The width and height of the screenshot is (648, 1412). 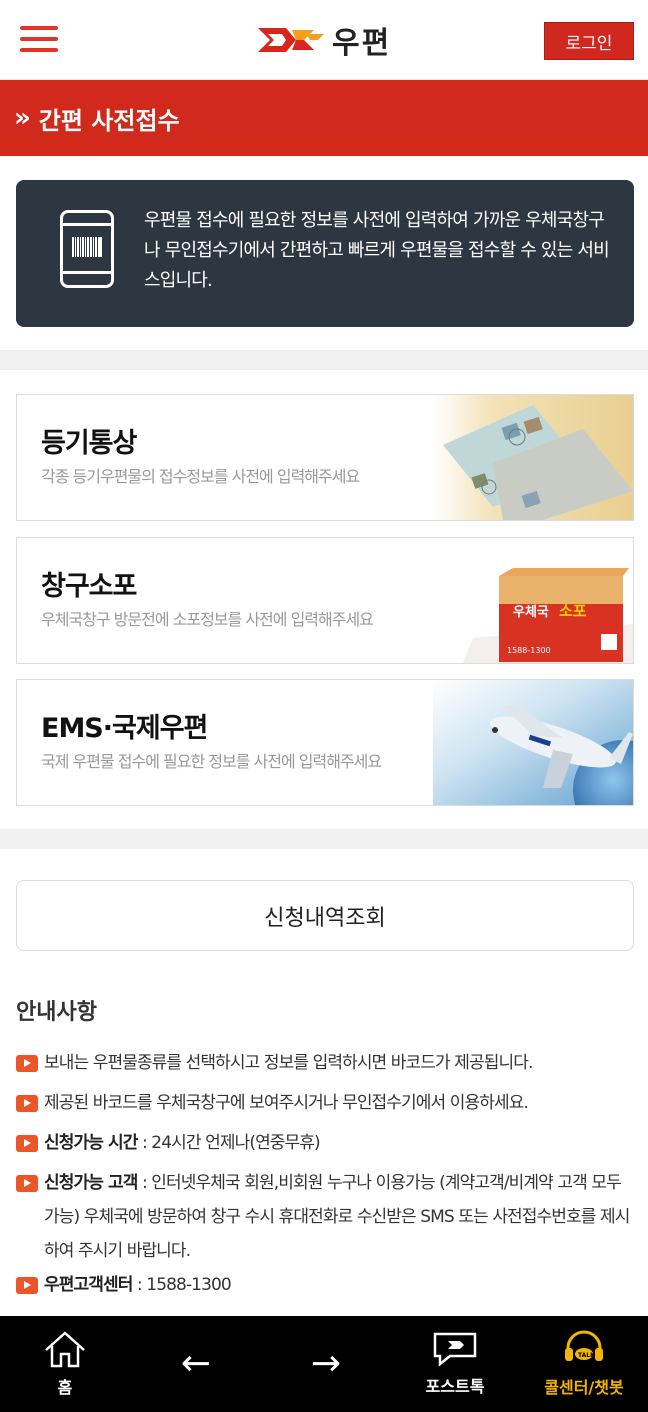 What do you see at coordinates (22, 118) in the screenshot?
I see `double-chevron-icon: »` at bounding box center [22, 118].